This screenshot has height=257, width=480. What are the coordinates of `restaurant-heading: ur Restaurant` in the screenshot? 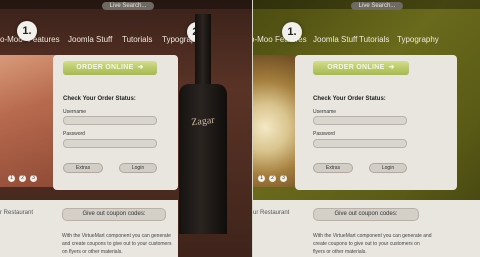 It's located at (271, 213).